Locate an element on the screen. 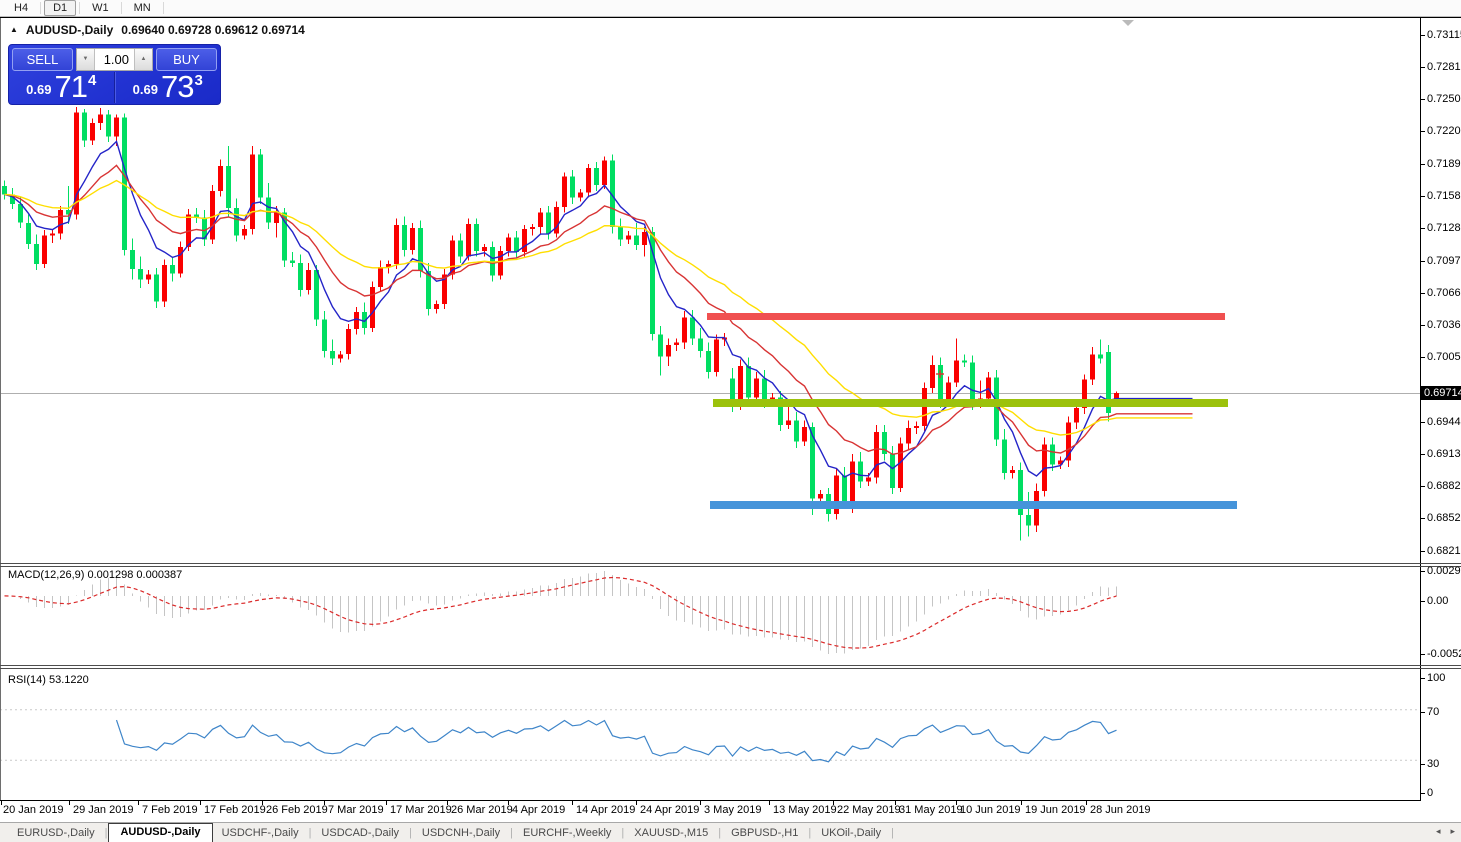 The image size is (1461, 842). rsi-line is located at coordinates (616, 741).